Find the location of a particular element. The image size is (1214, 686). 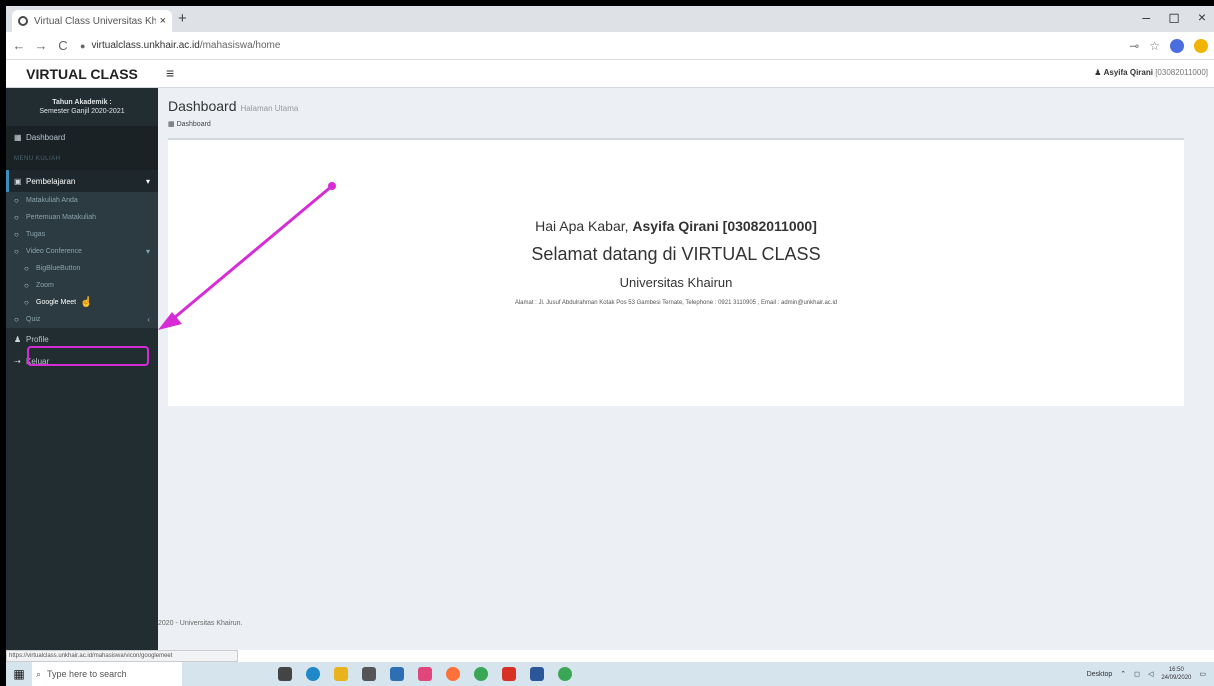

tray-label: Desktop is located at coordinates (1100, 674).